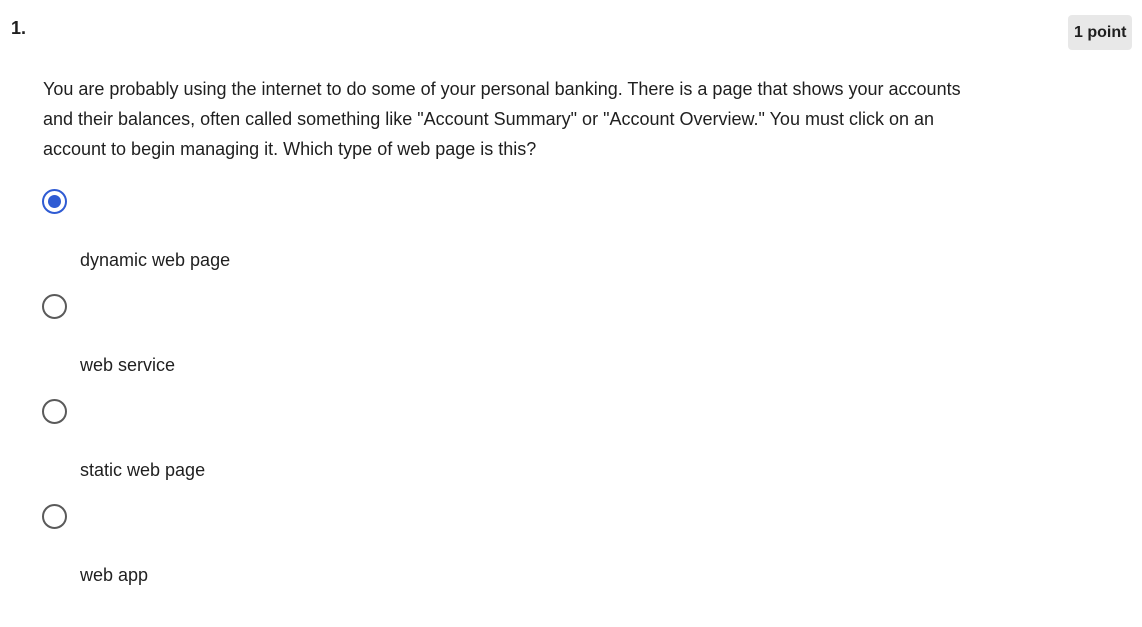  I want to click on radio-selected-dot-icon, so click(54, 201).